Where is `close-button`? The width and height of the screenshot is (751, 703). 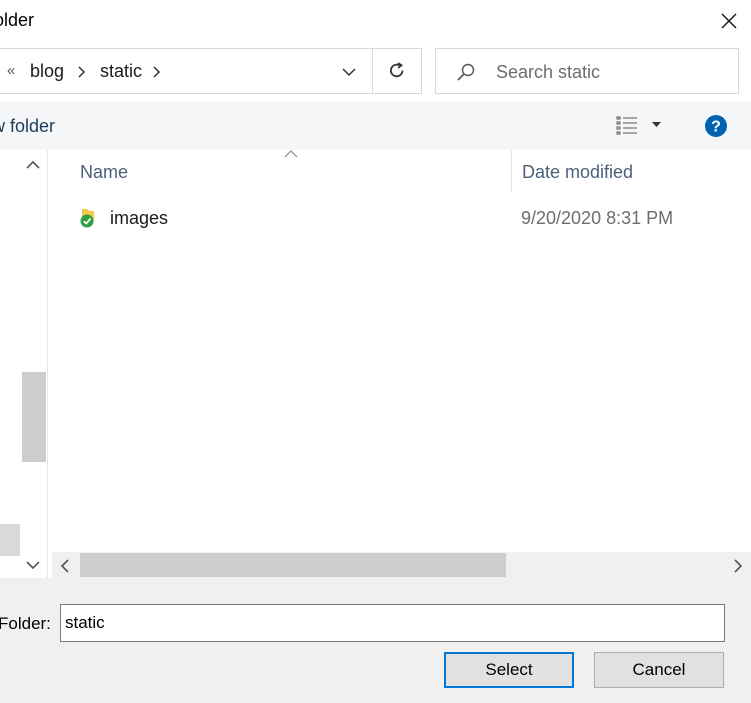 close-button is located at coordinates (728, 21).